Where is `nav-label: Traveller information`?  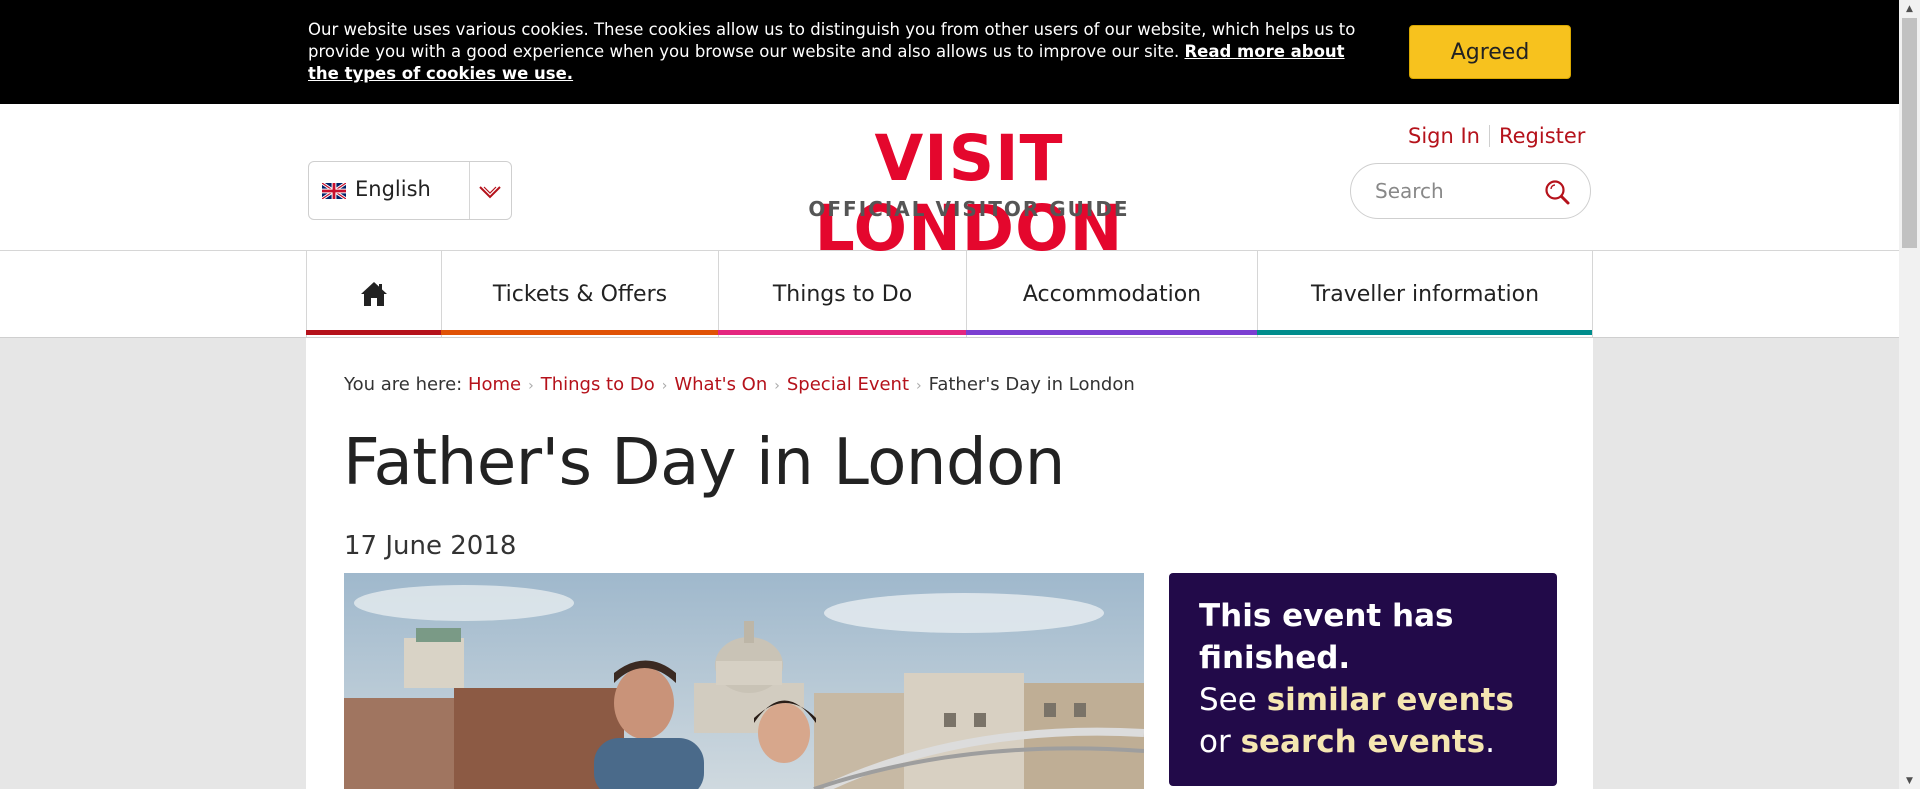
nav-label: Traveller information is located at coordinates (1425, 294).